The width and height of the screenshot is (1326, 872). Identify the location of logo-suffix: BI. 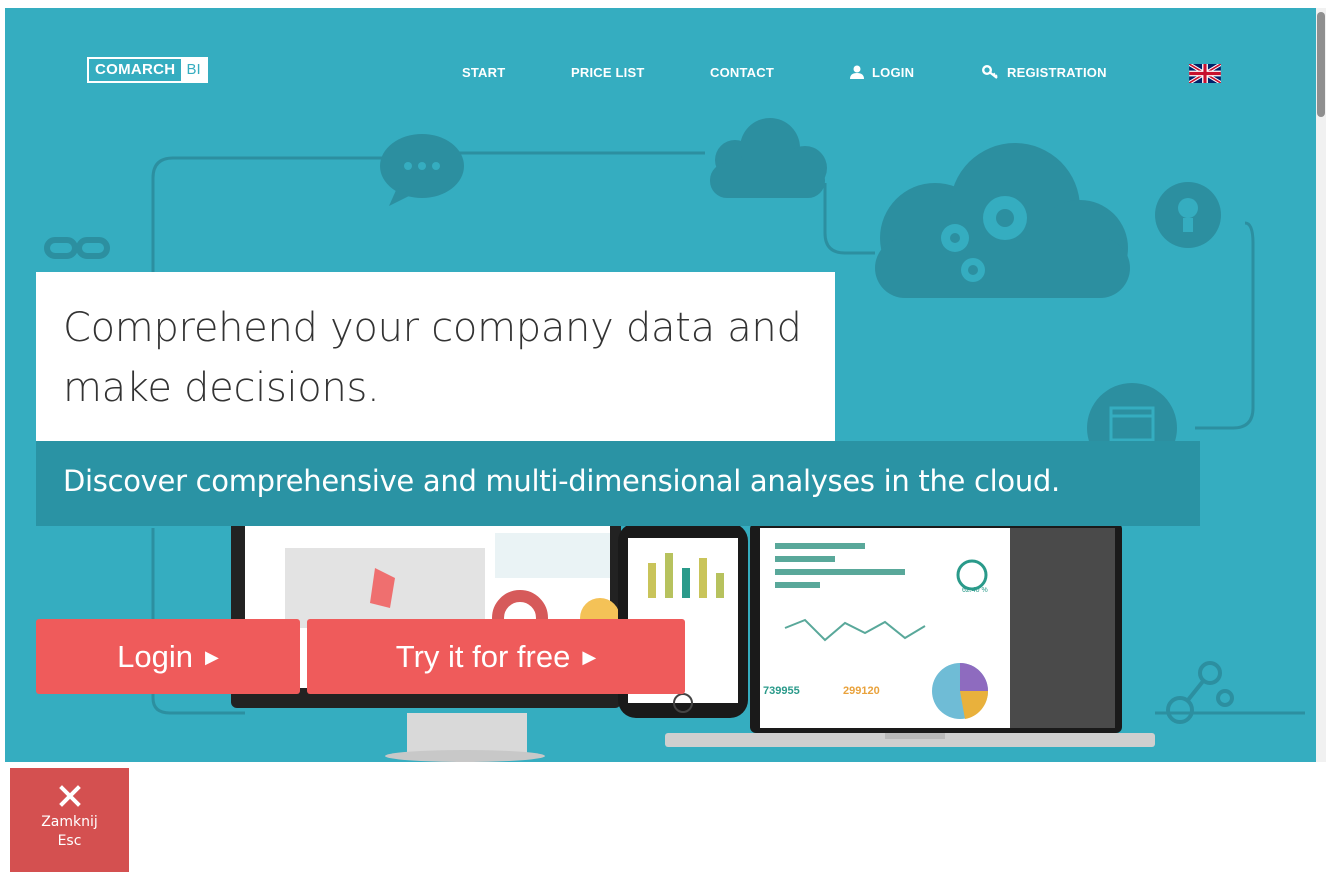
(193, 70).